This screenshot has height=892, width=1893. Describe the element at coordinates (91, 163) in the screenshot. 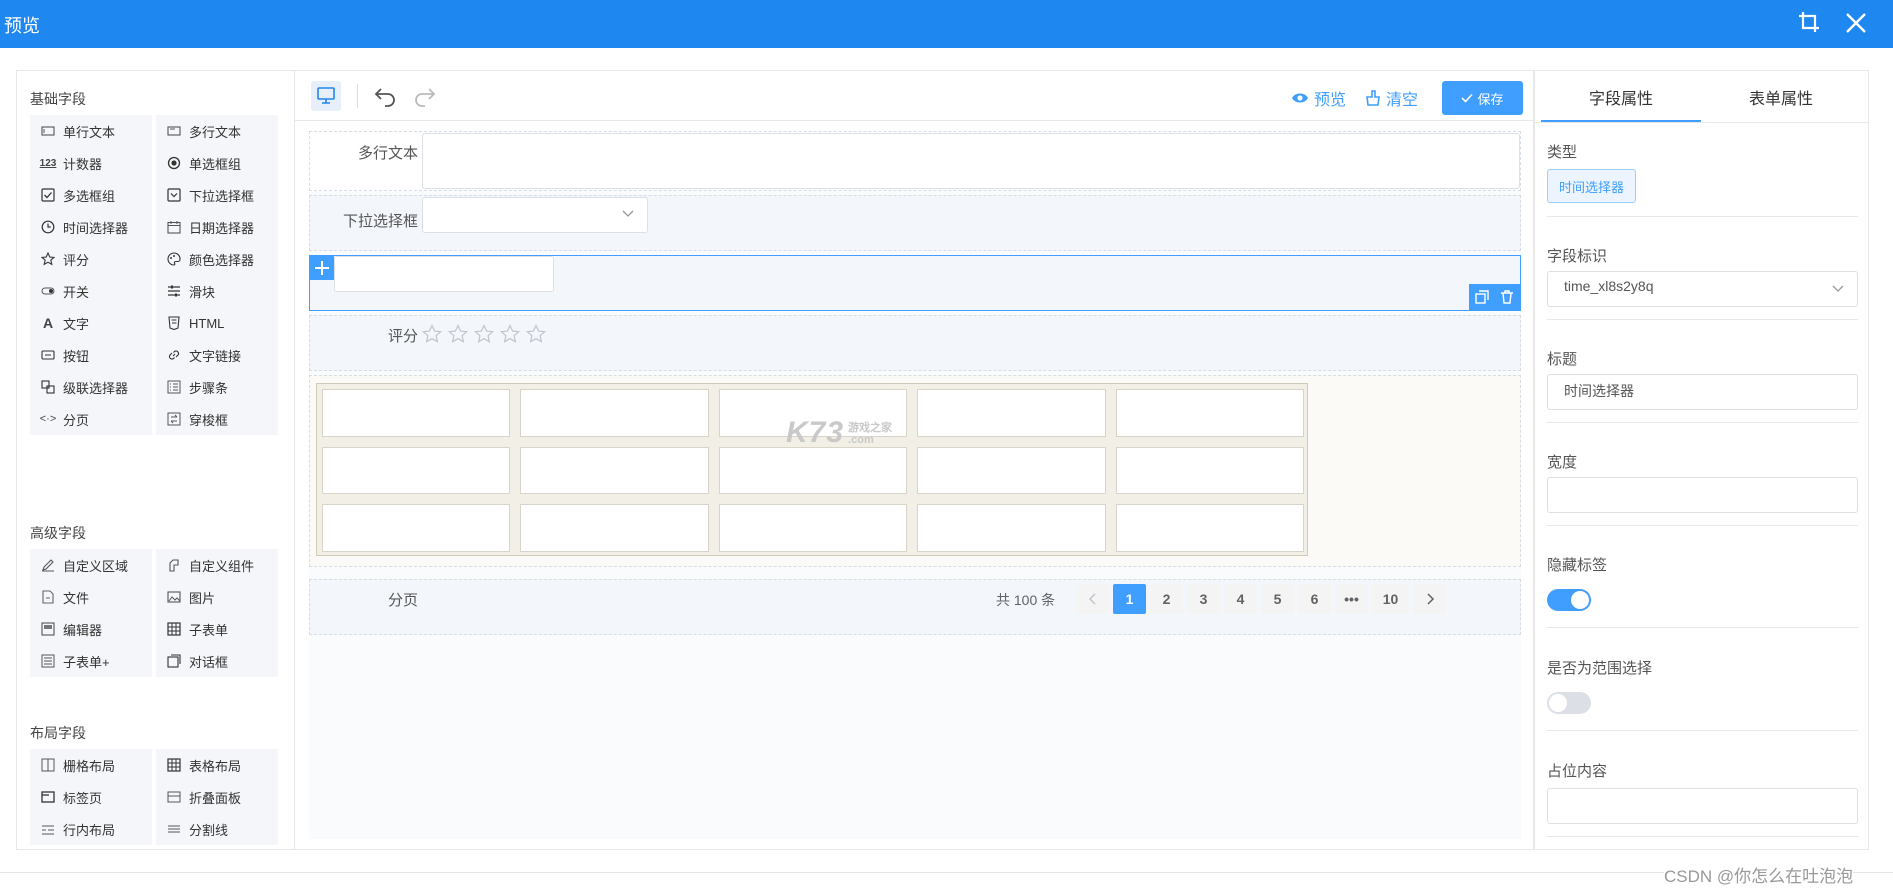

I see `component-item-number: 123 计数器` at that location.